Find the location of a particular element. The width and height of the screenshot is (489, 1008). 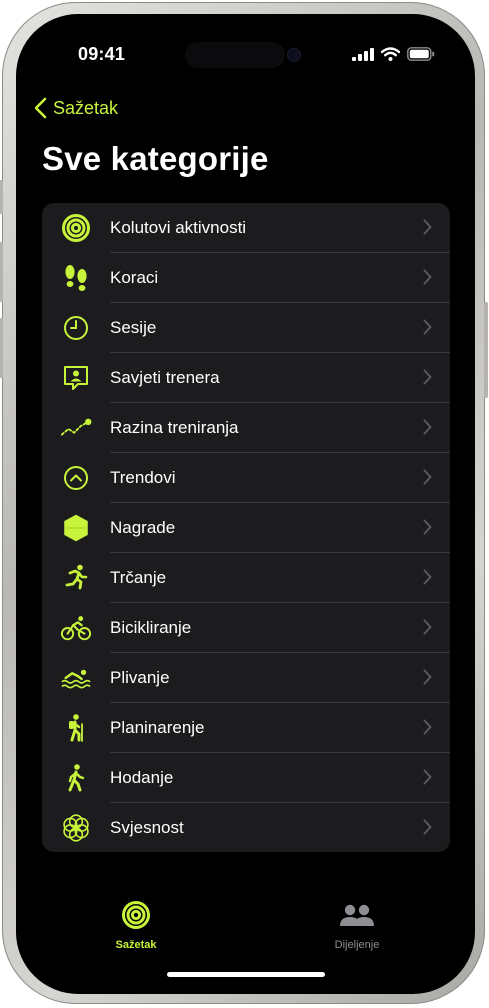

running-icon is located at coordinates (76, 578).